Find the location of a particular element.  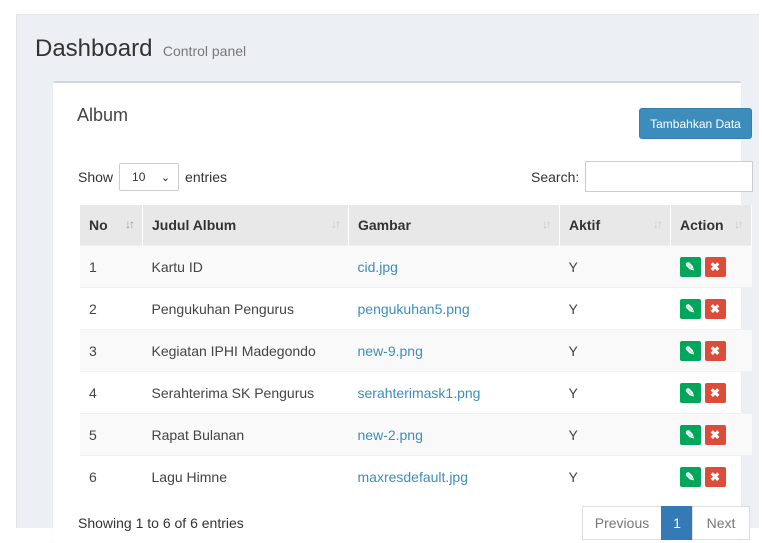

cell-no: 4 is located at coordinates (111, 392).